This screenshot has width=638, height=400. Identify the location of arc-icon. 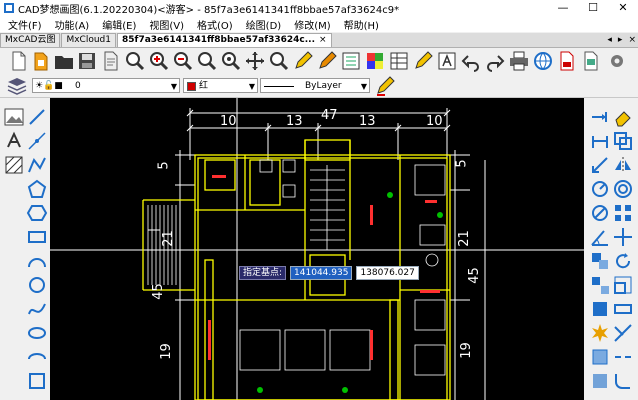
(37, 261).